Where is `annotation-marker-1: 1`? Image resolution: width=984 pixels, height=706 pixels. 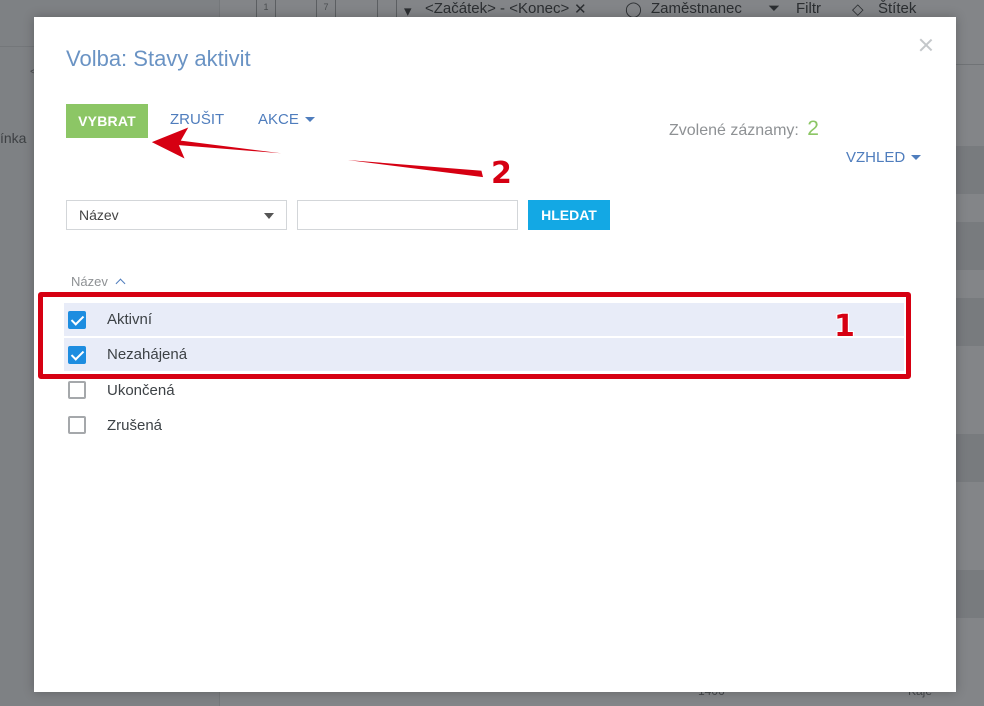
annotation-marker-1: 1 is located at coordinates (844, 326).